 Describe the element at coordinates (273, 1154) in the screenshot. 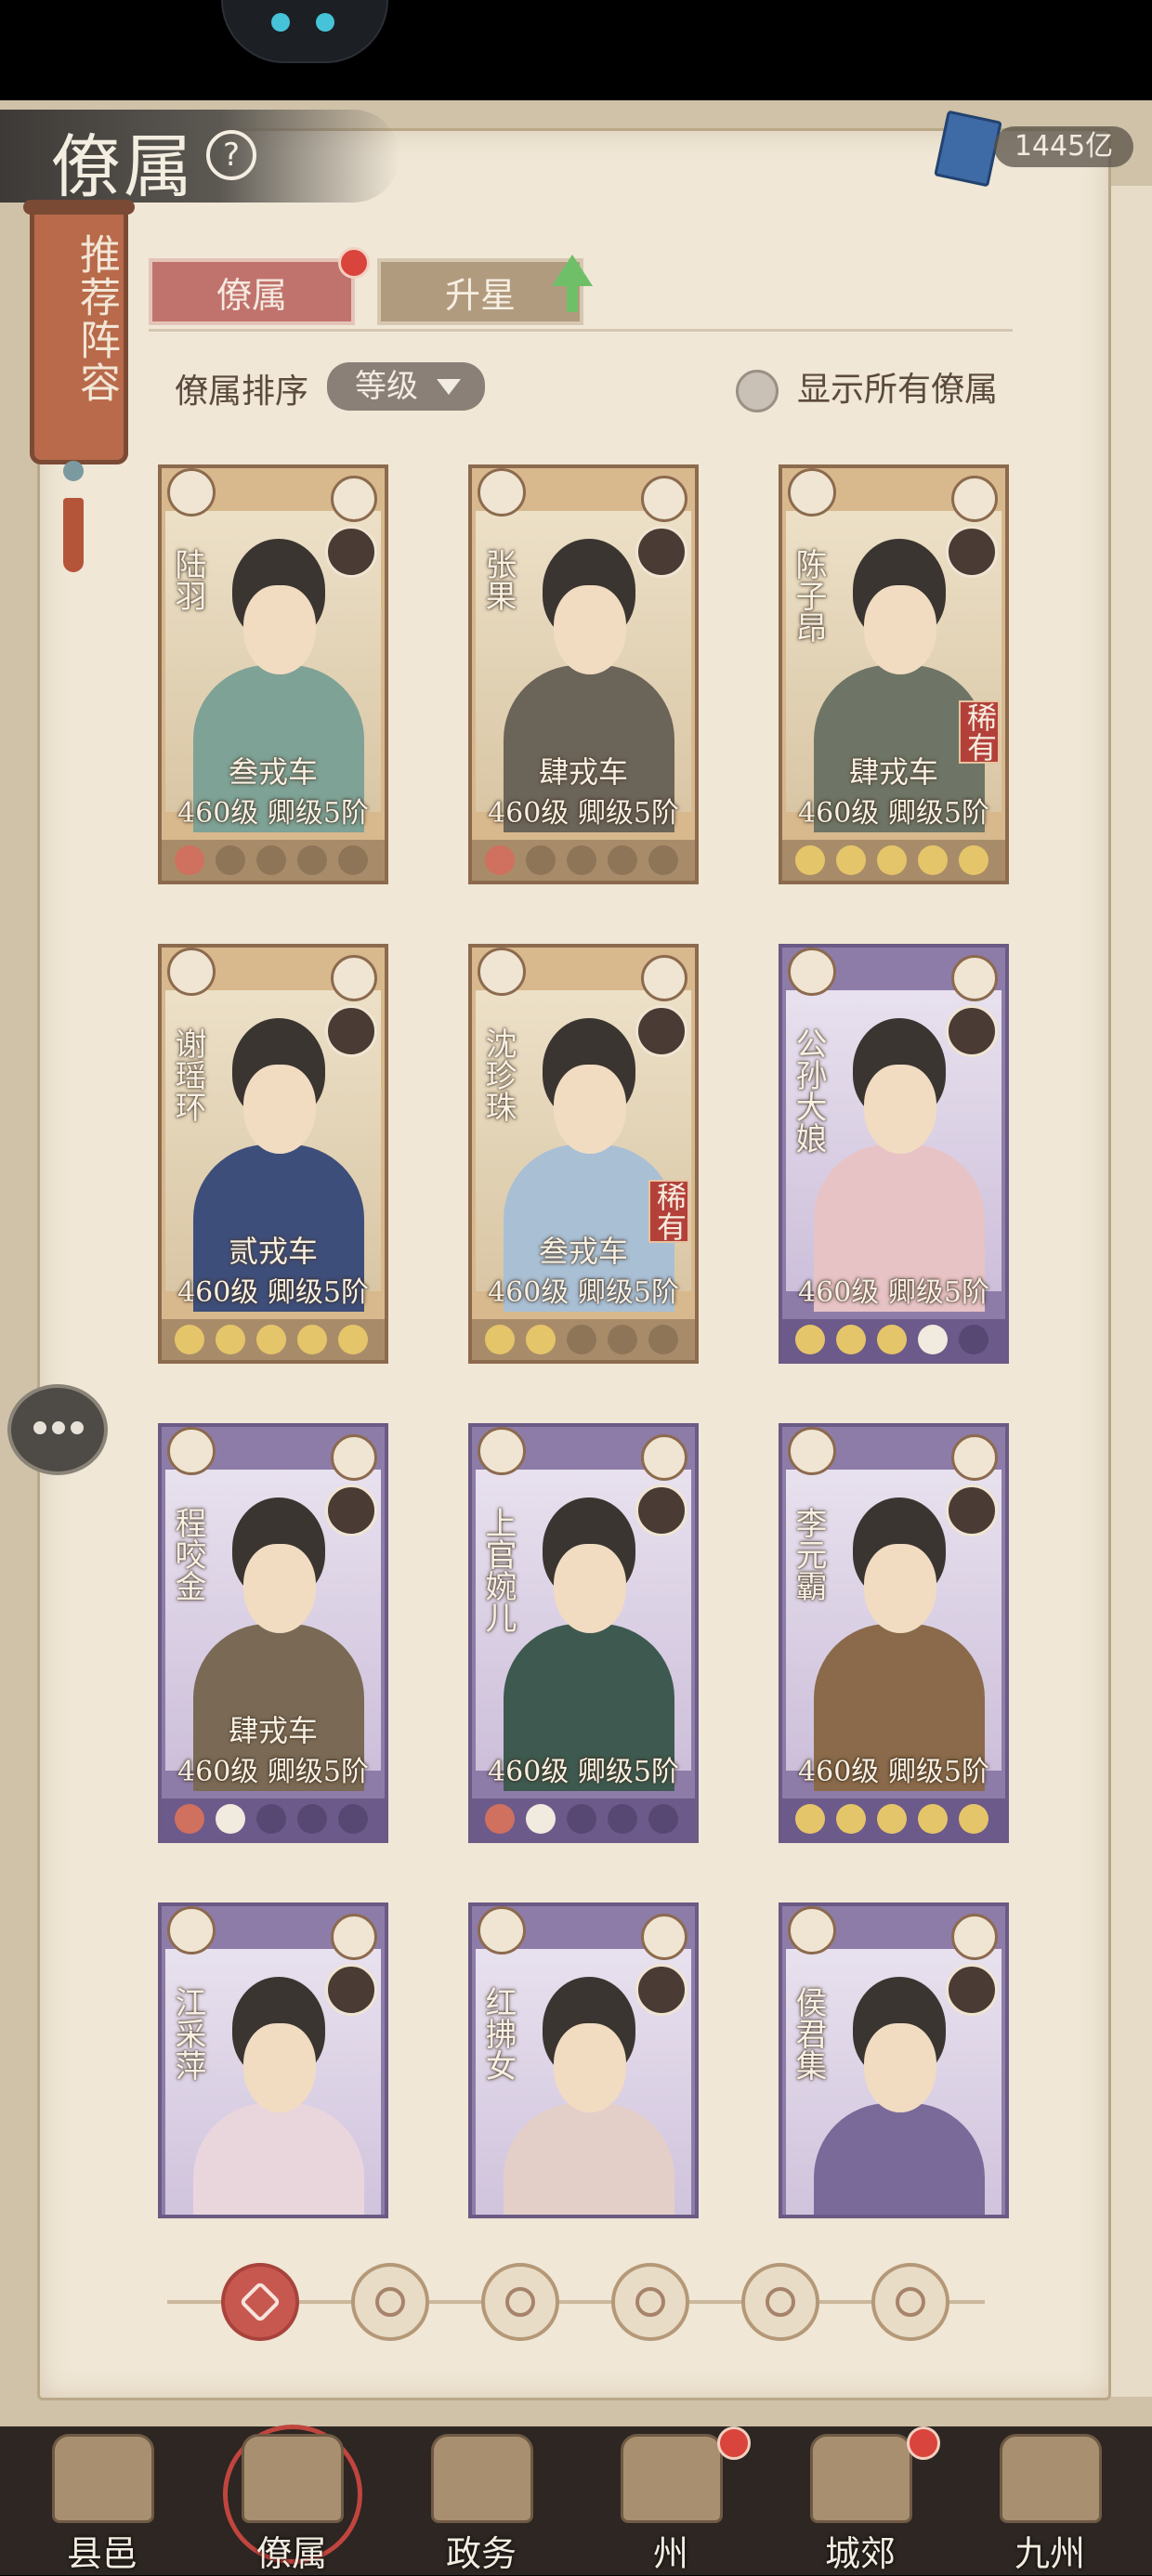

I see `retainer-card: 谢瑶环 贰戎车 460级 卿级5阶` at that location.